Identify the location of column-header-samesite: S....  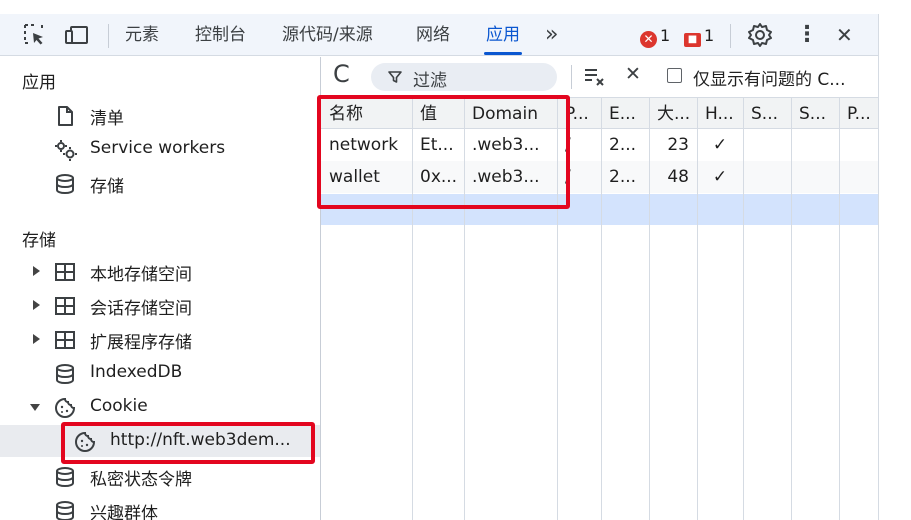
(815, 114).